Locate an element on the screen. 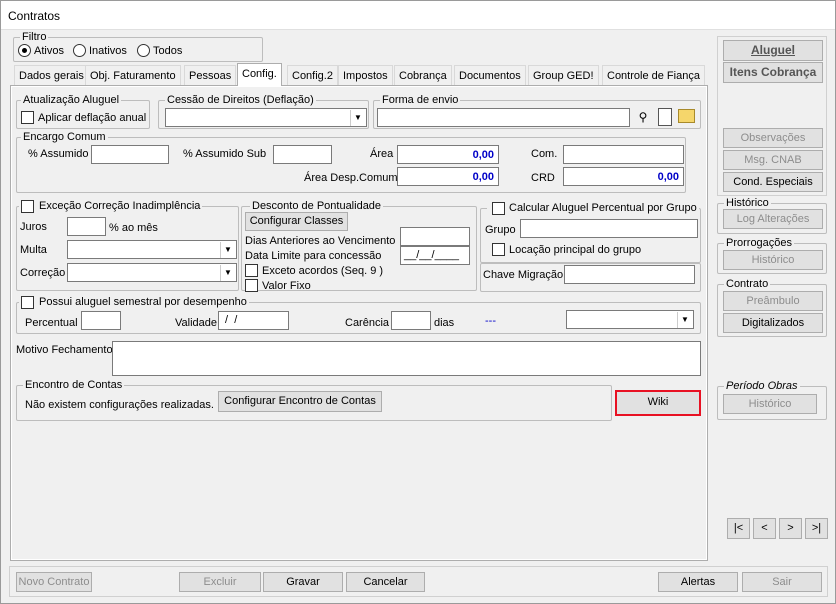  ao-mes-label: % ao mês is located at coordinates (133, 228).